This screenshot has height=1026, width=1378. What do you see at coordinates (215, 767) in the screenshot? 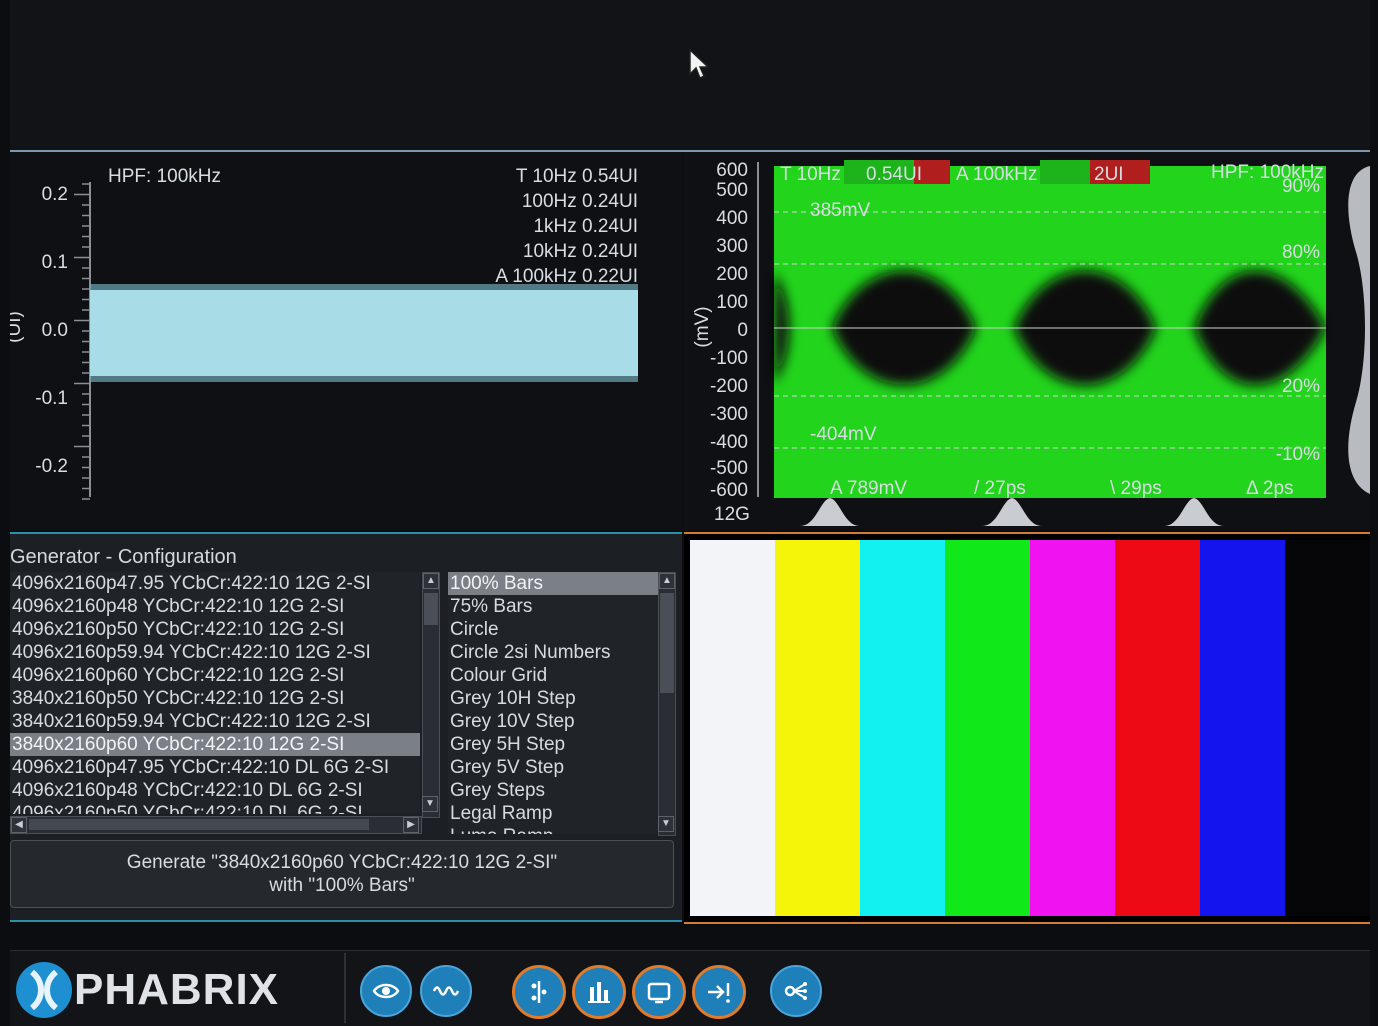
I see `format-list-item: 4096x2160p47.95 YCbCr:422:10 DL 6G 2-SI` at bounding box center [215, 767].